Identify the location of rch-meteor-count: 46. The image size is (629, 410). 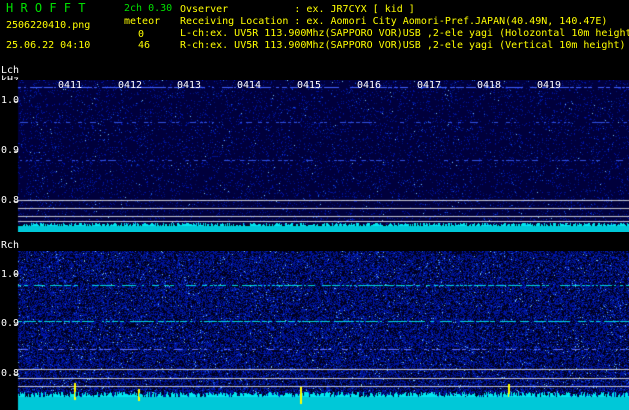
(144, 45).